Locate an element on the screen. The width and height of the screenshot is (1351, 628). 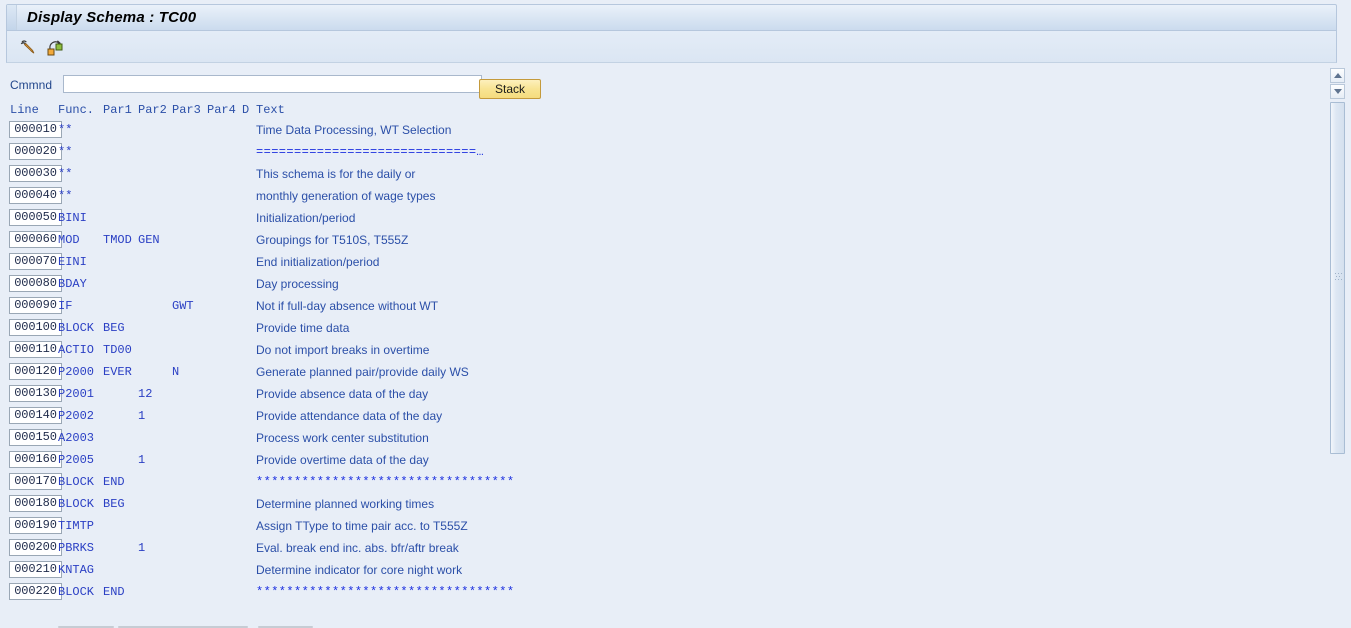
line-number-cell: 000030 is located at coordinates (35, 173).